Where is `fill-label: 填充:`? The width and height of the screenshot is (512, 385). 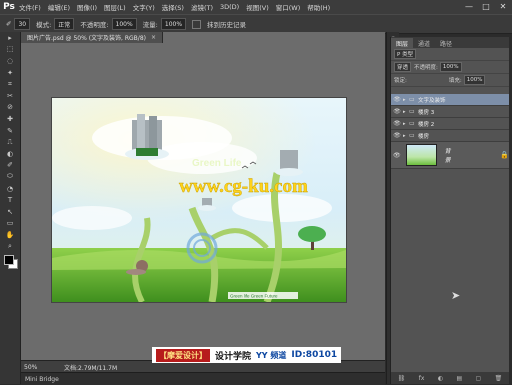 fill-label: 填充: is located at coordinates (455, 81).